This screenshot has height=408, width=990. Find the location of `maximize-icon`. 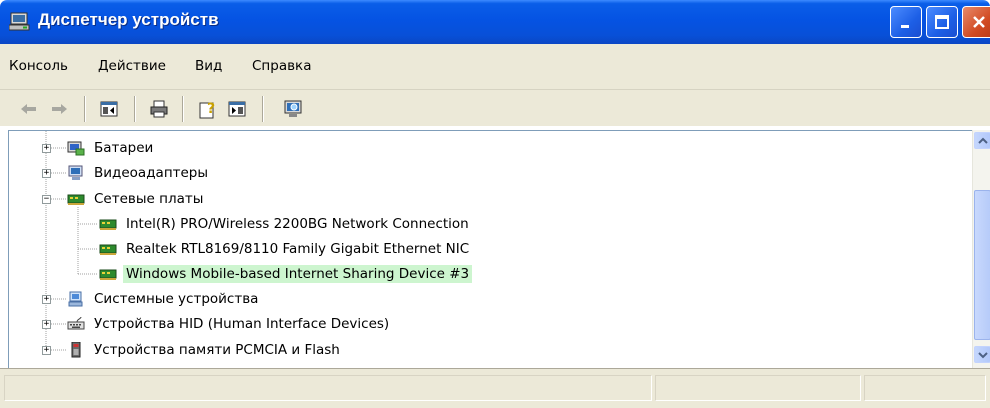

maximize-icon is located at coordinates (942, 22).